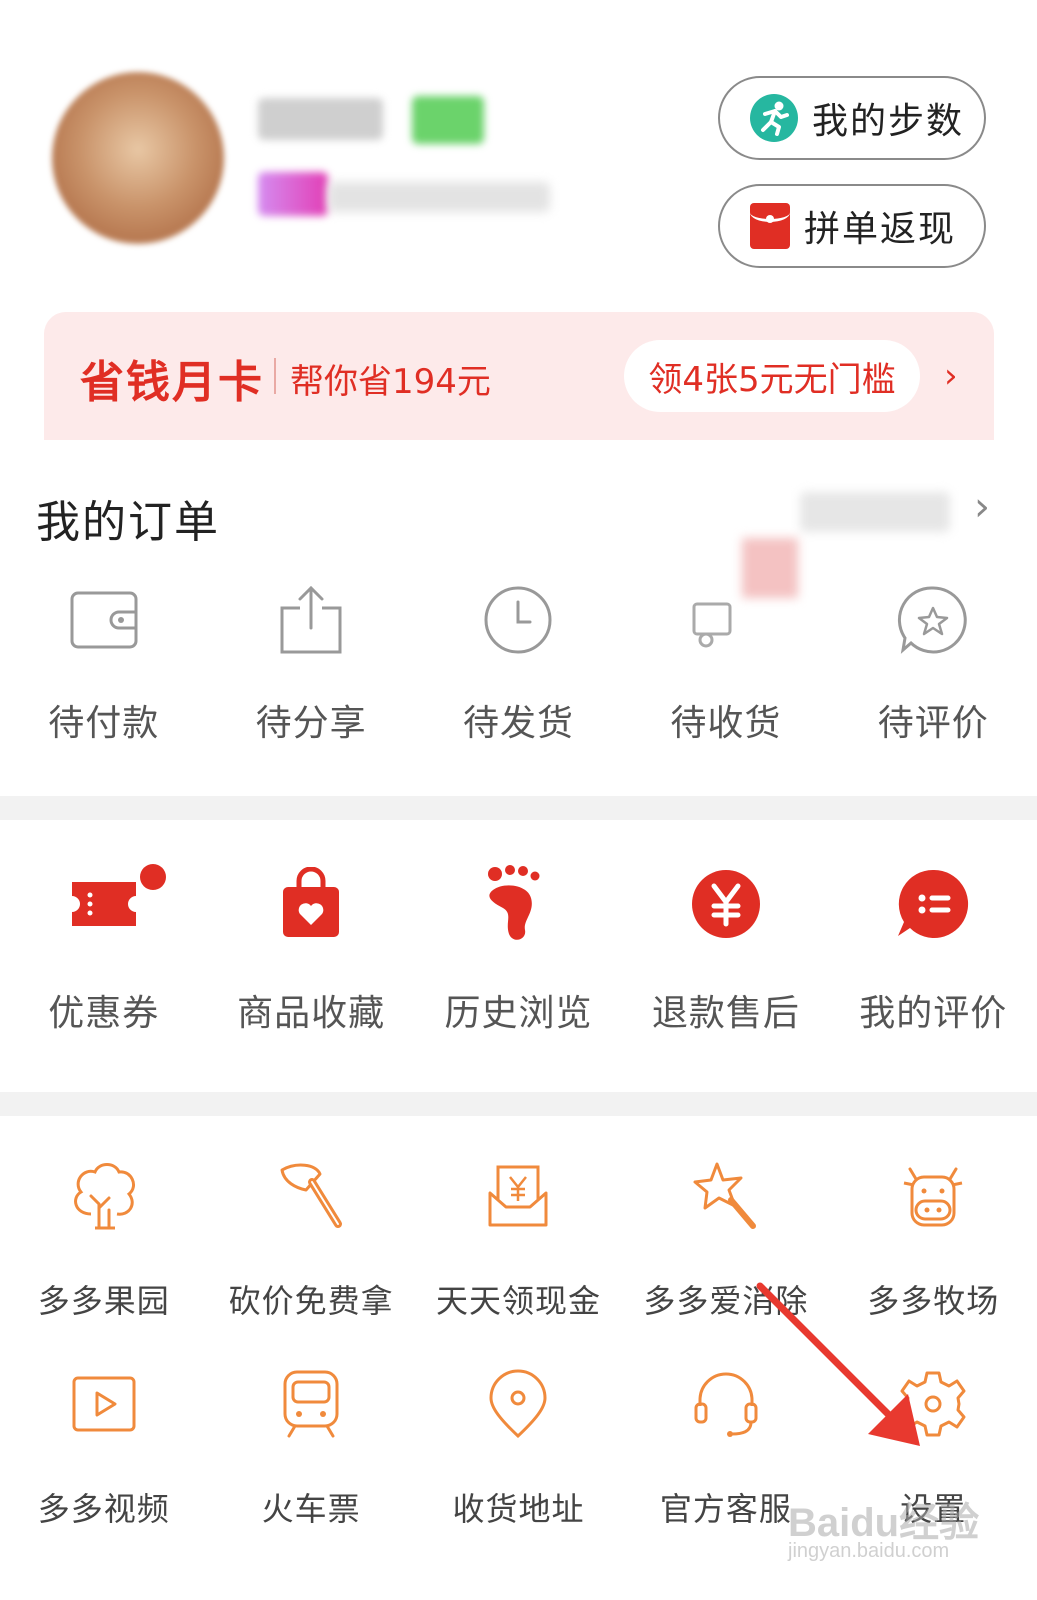 This screenshot has height=1600, width=1037. I want to click on user-badge-blurred, so click(448, 120).